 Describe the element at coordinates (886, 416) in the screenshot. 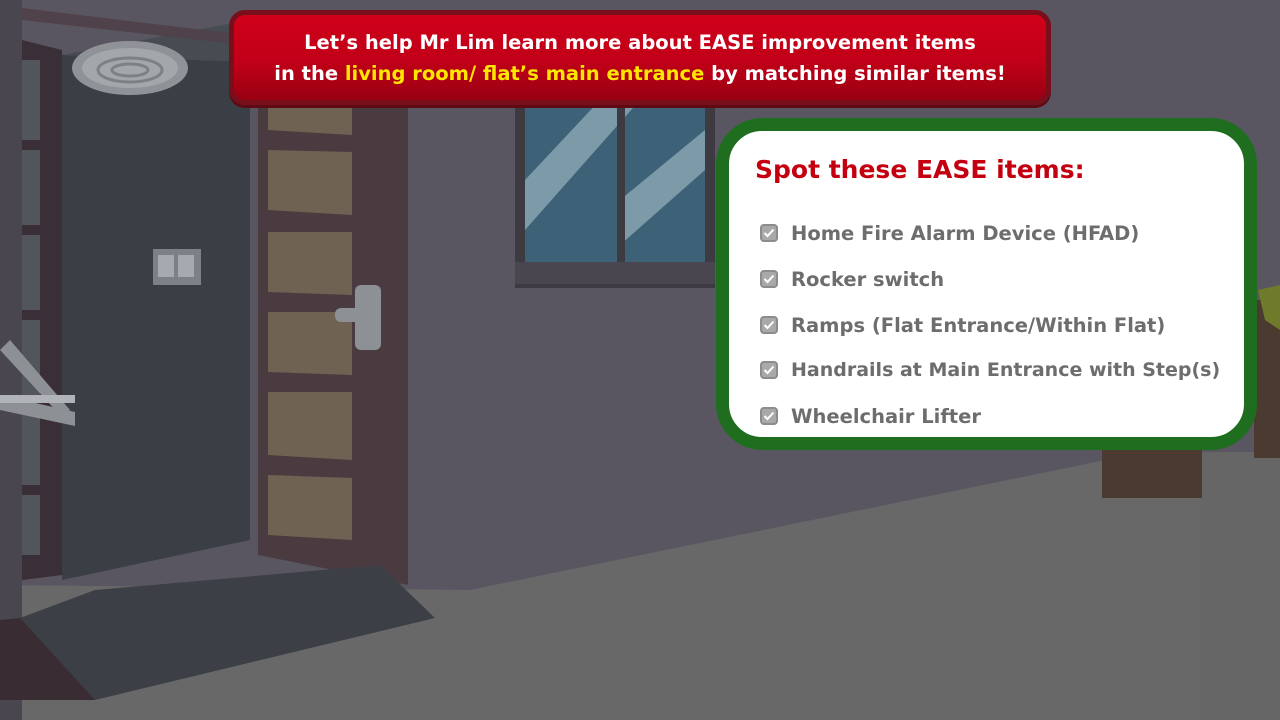

I see `checklist-item-label: Wheelchair Lifter` at that location.